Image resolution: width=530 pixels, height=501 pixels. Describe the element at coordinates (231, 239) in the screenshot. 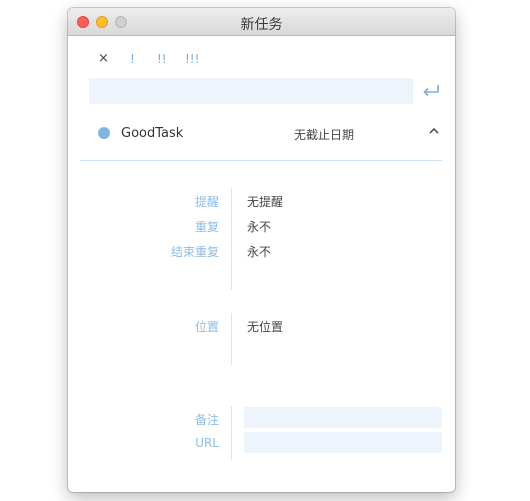

I see `alerts-separator` at that location.